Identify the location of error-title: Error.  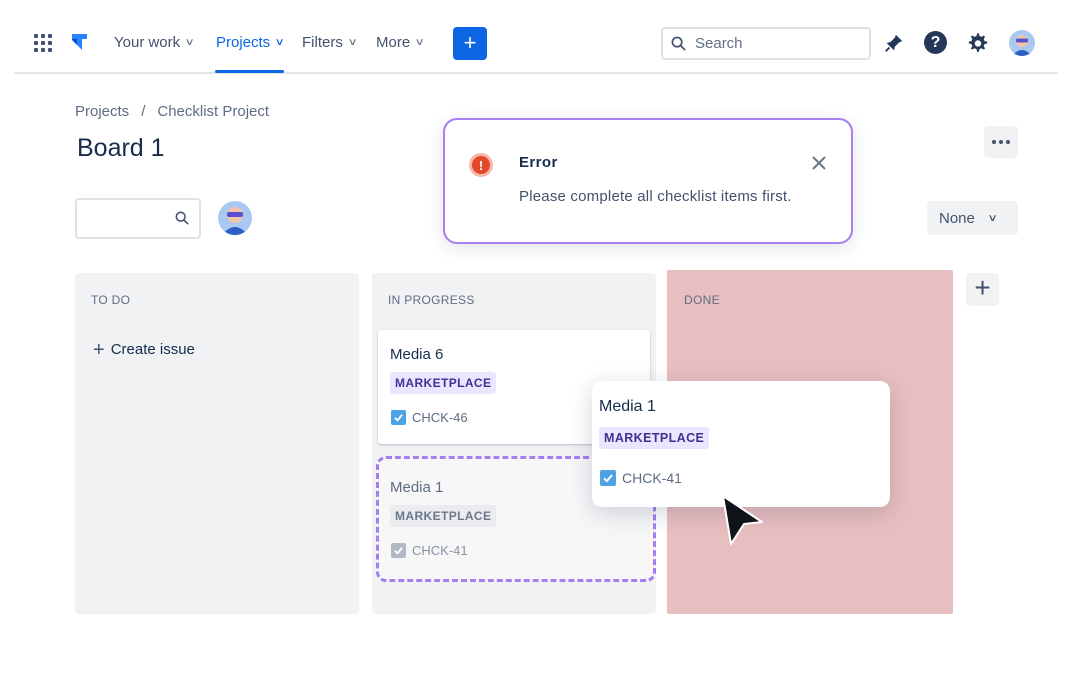
(538, 162).